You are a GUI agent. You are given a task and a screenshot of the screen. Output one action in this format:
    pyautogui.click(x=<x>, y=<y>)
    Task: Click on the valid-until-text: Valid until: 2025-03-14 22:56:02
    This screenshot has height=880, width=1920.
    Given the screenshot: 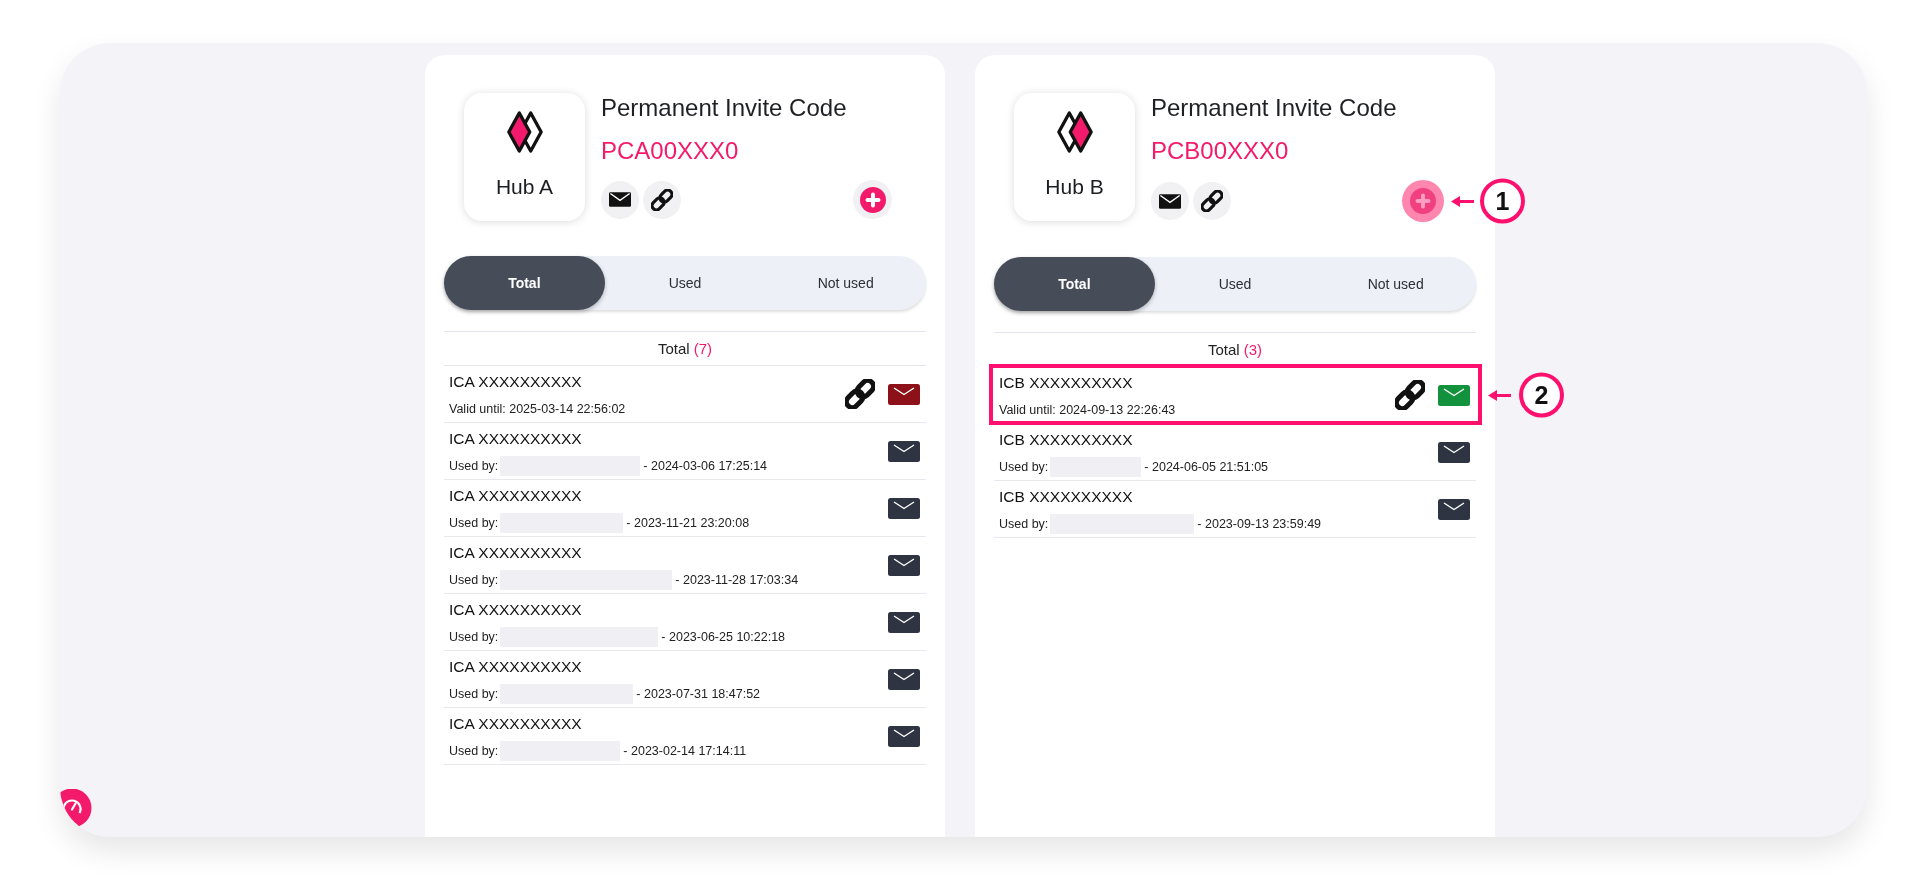 What is the action you would take?
    pyautogui.click(x=537, y=409)
    